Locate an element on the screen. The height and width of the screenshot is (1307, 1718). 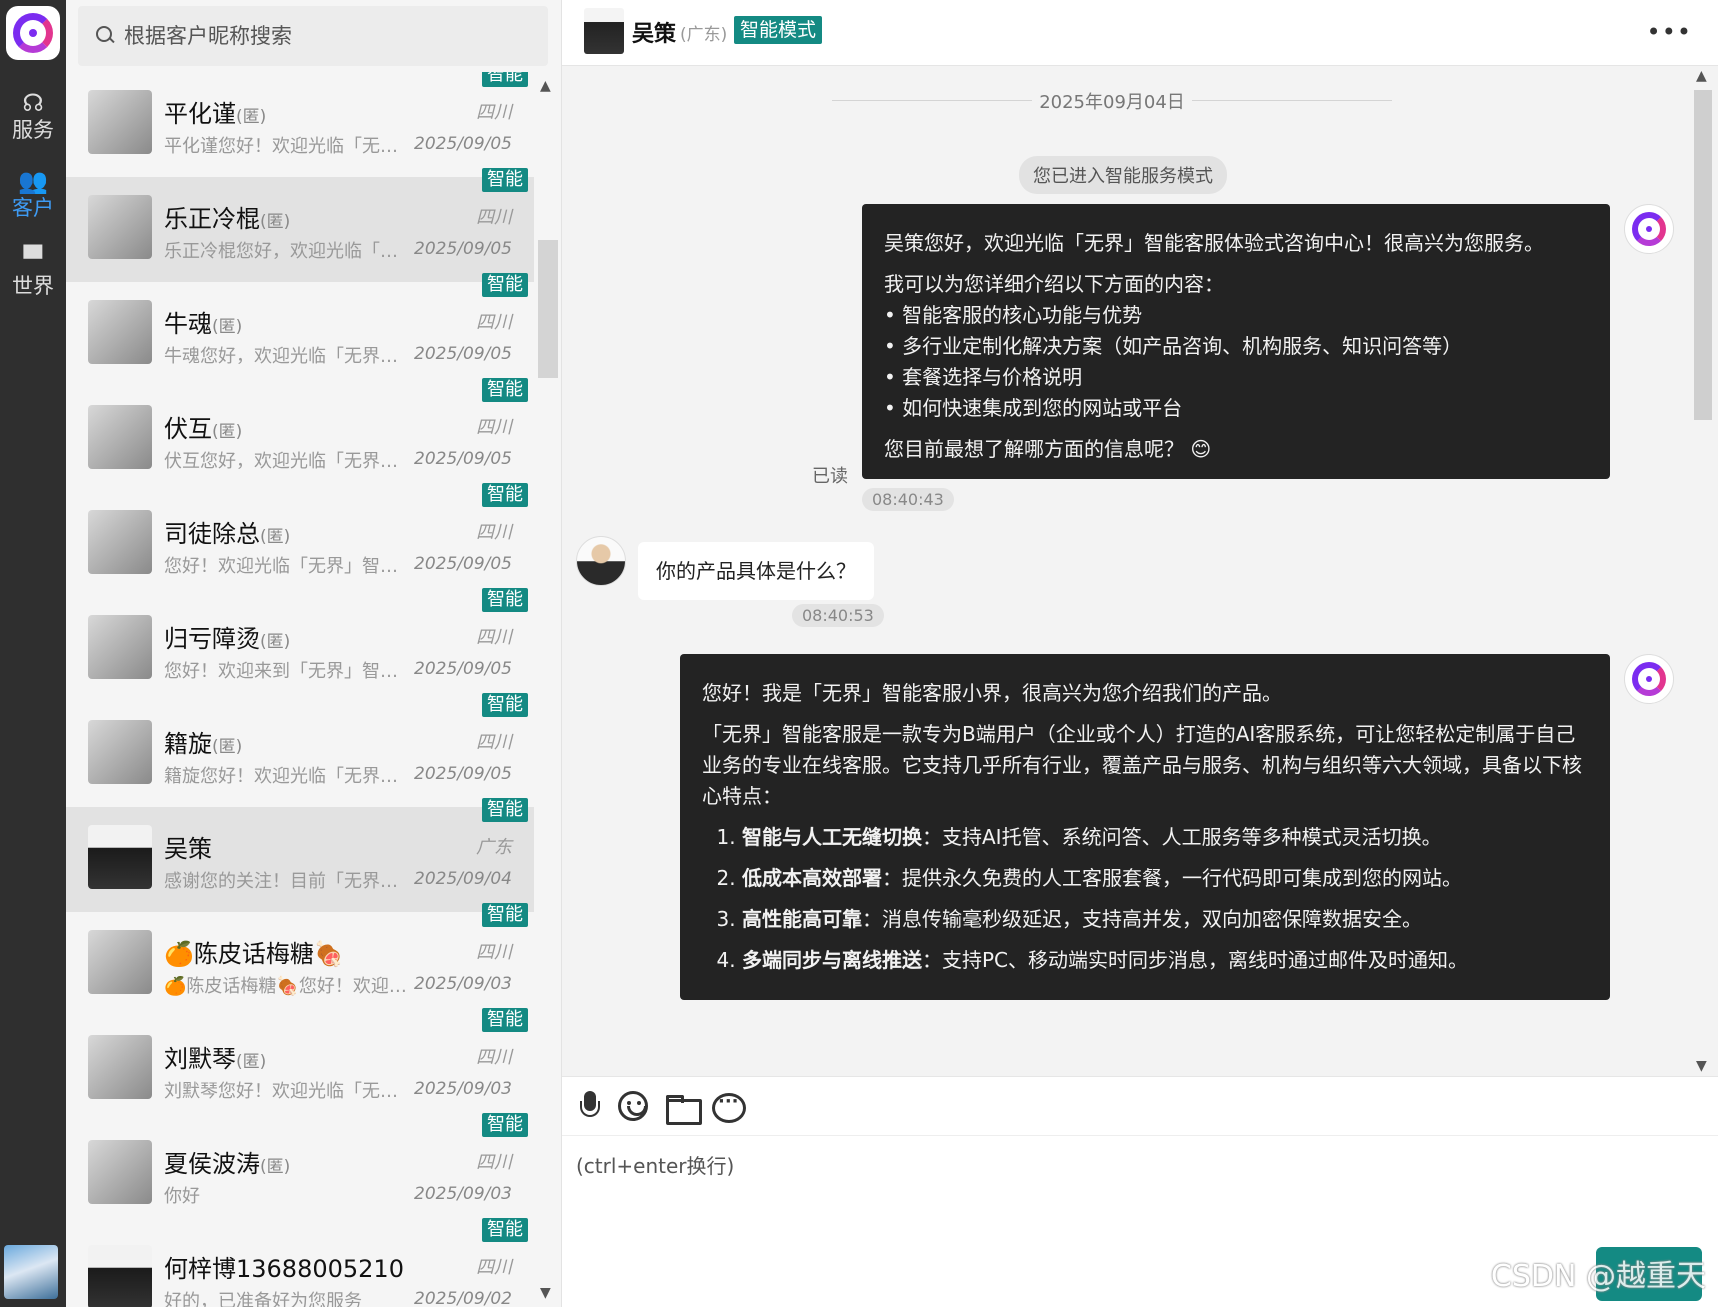
conversation-item: 智能 牛魂(匿) 四川 牛魂您好，欢迎光临「无界」智能客服 2025/09/05 is located at coordinates (300, 330).